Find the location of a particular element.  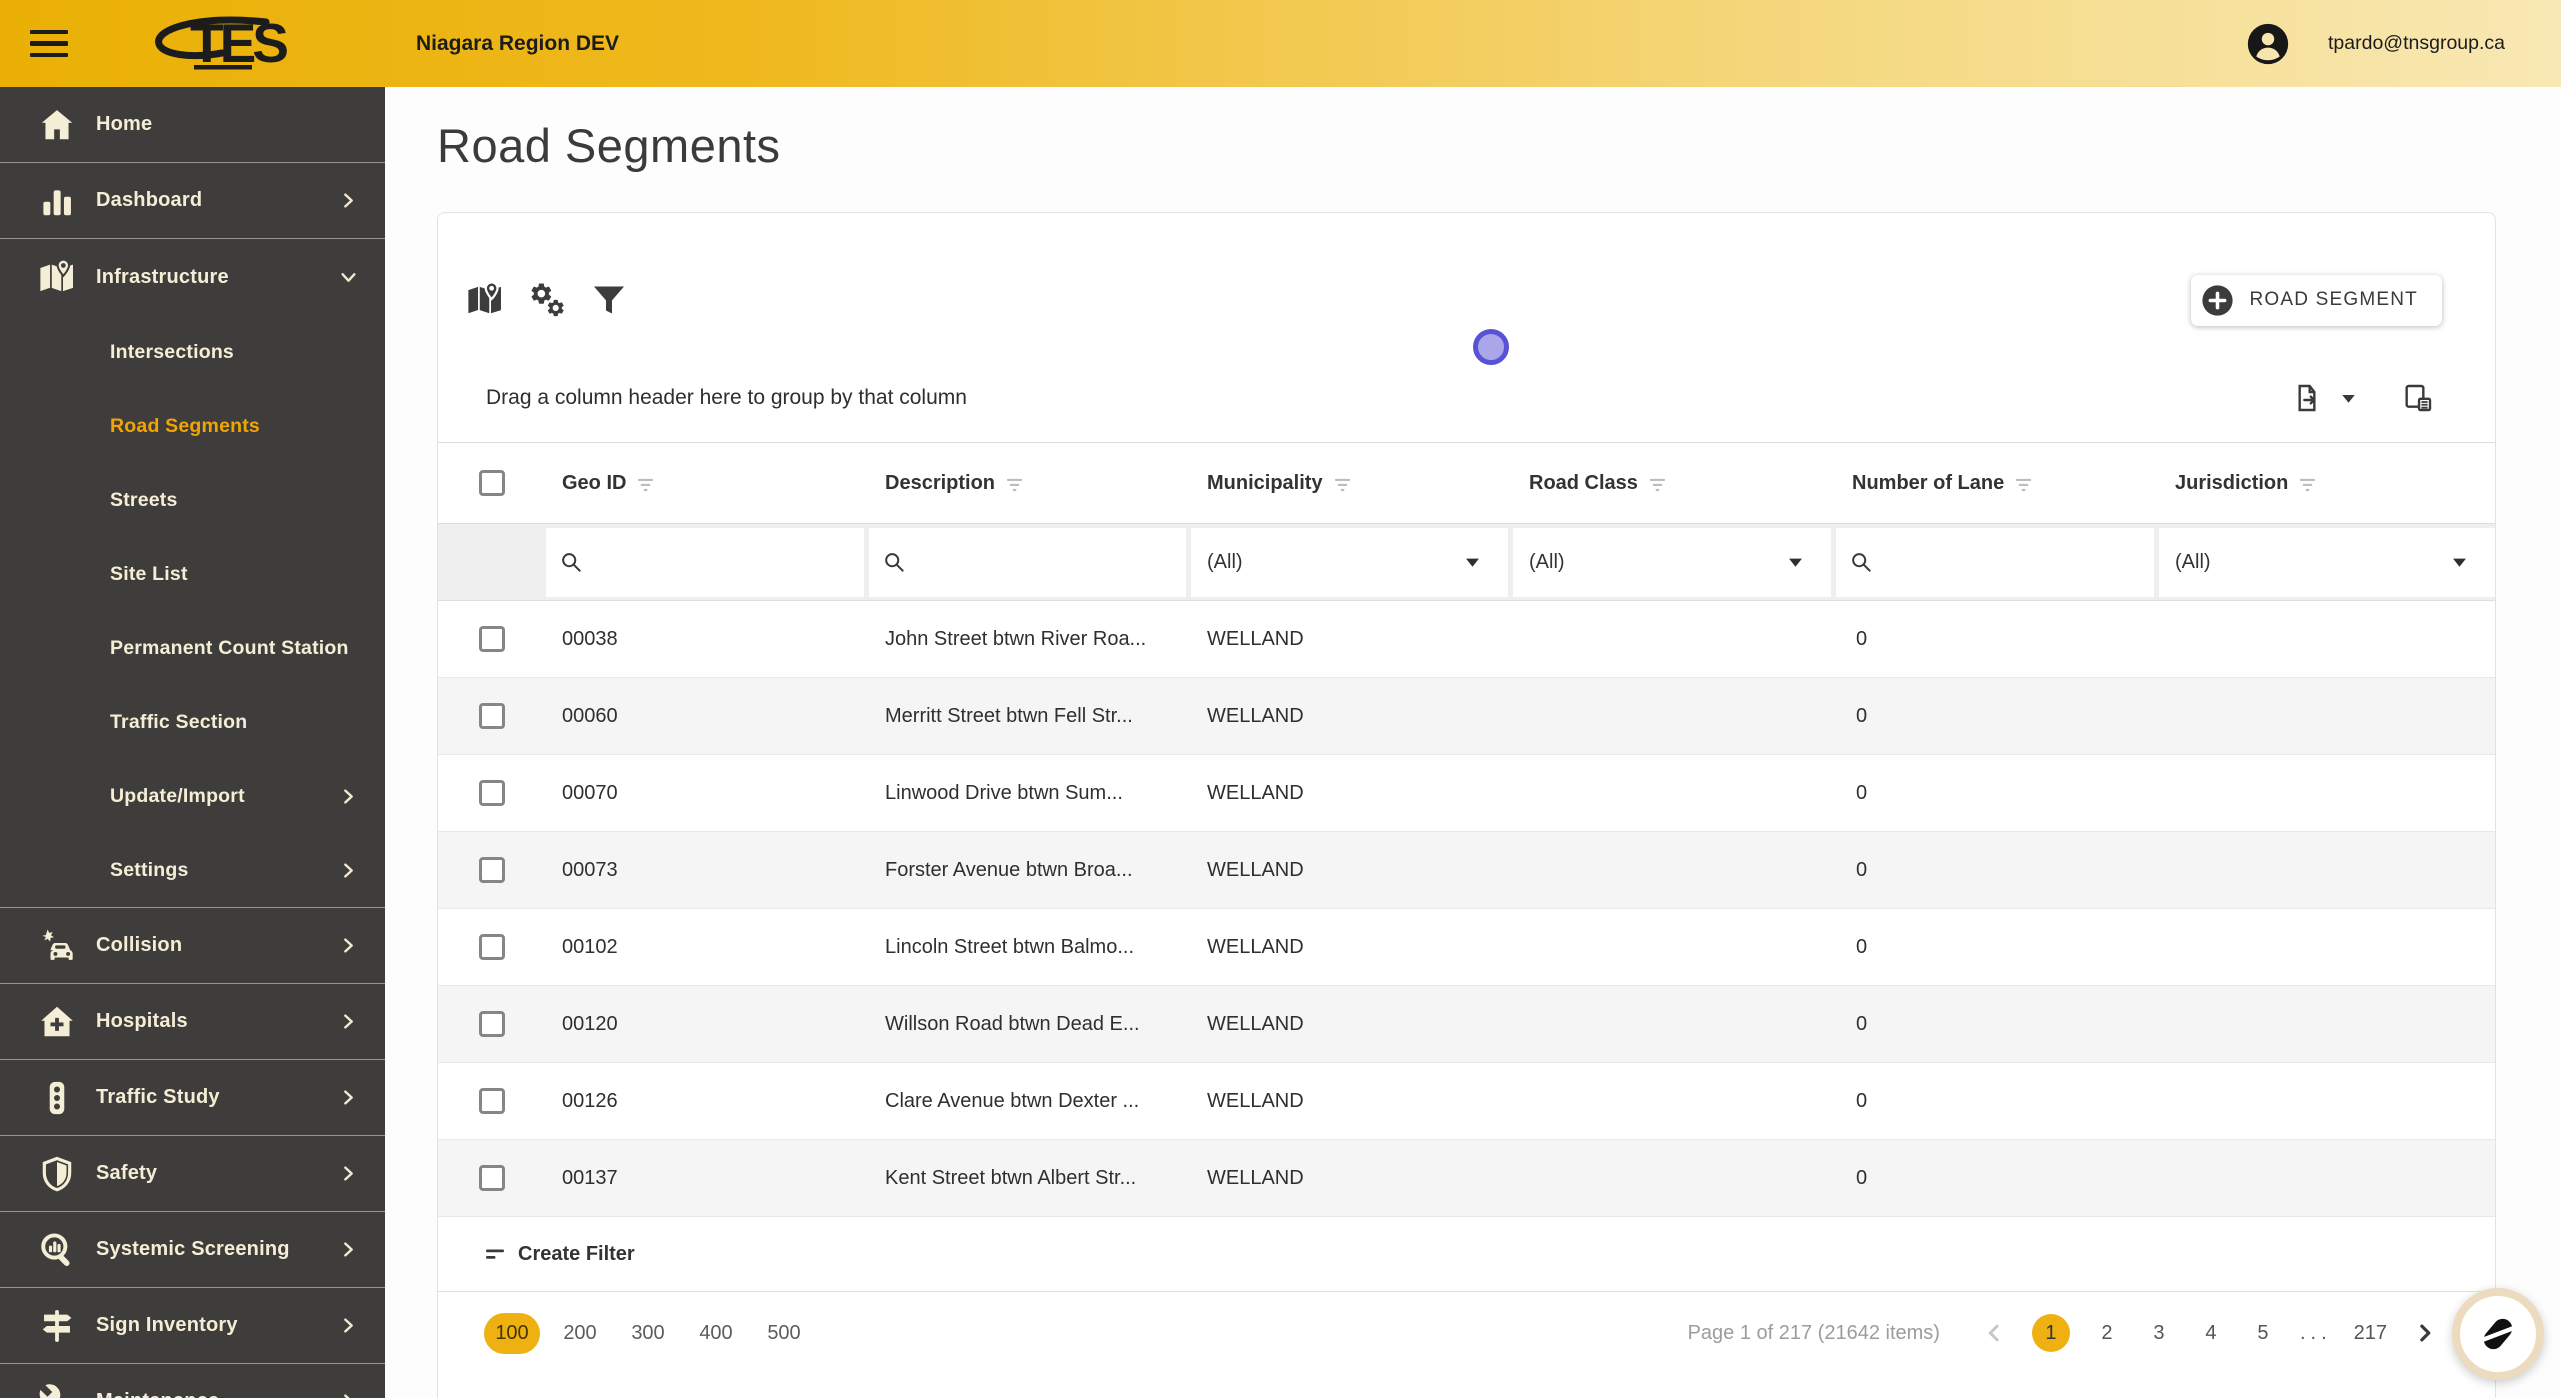

filter-row: (All) (All) (All) is located at coordinates (1466, 562).